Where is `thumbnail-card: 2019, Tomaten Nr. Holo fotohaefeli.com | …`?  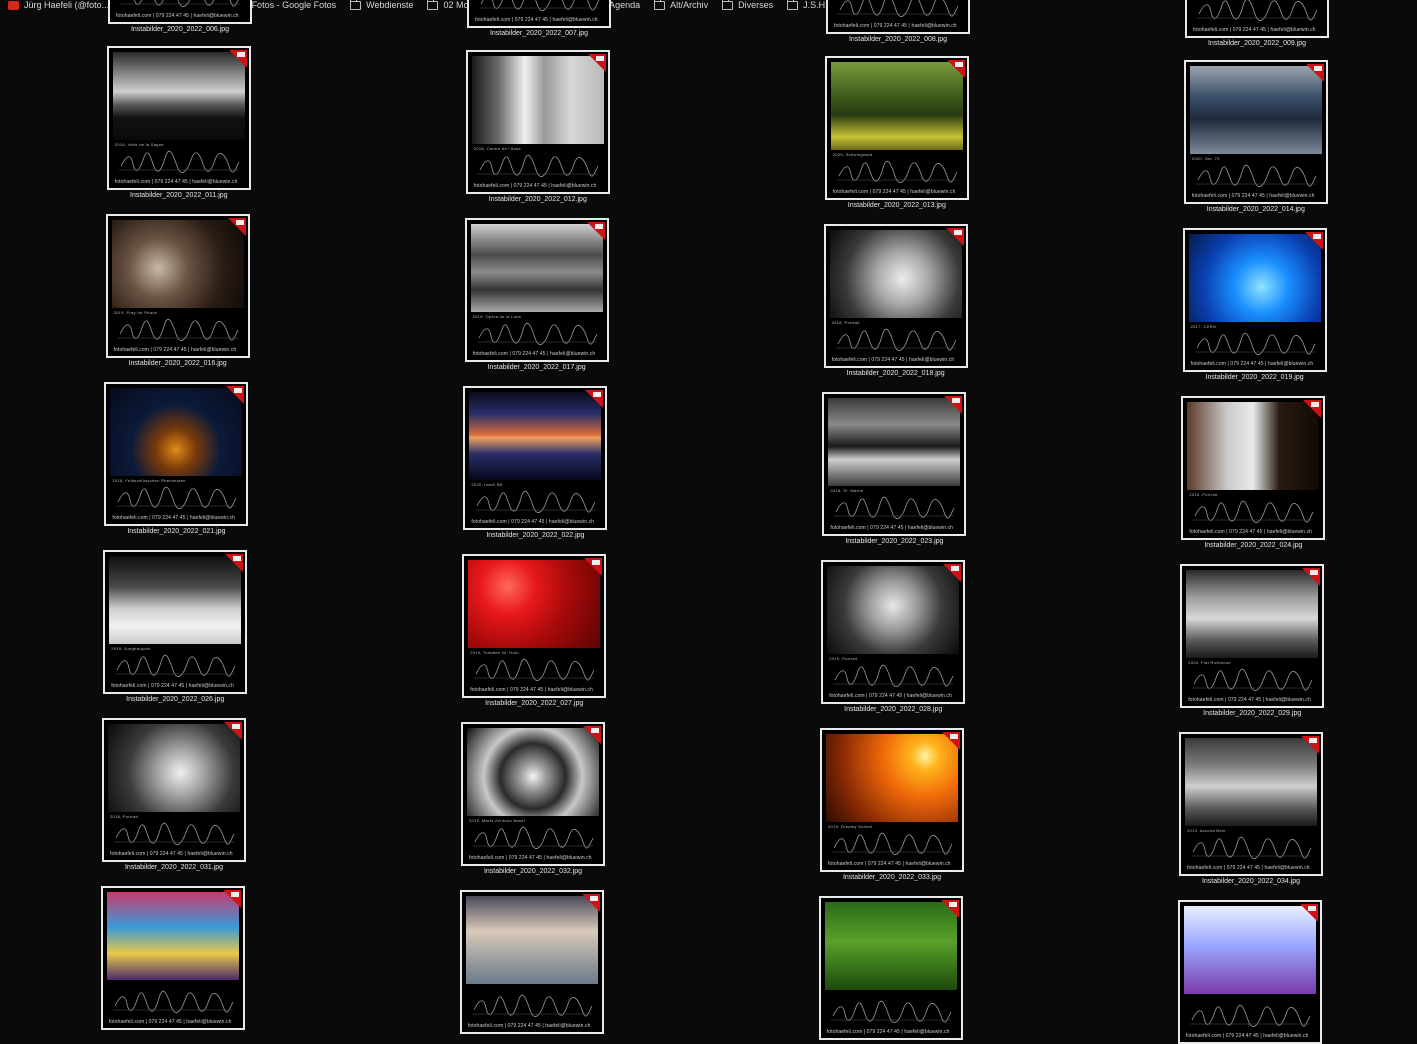
thumbnail-card: 2019, Tomaten Nr. Holo fotohaefeli.com | … is located at coordinates (534, 626).